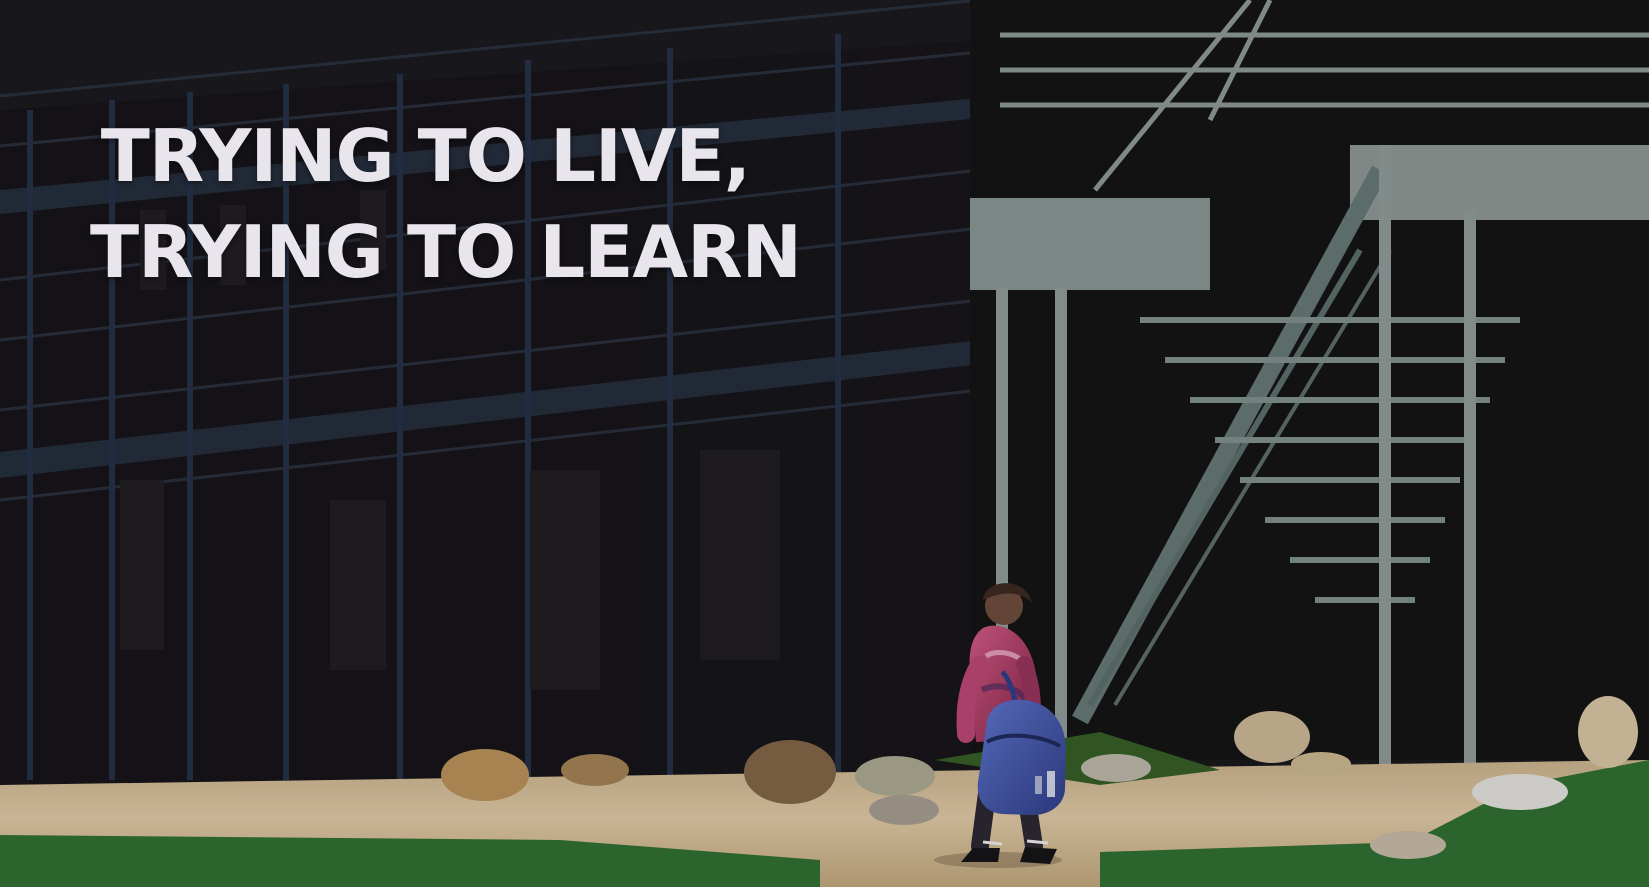  I want to click on headline: TRYING TO LIVE, TRYING TO LEARN, so click(446, 204).